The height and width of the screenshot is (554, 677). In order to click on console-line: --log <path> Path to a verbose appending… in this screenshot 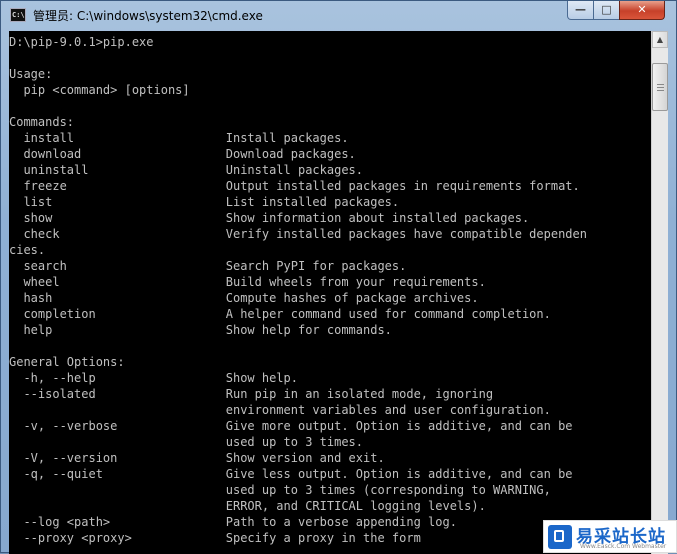, I will do `click(233, 522)`.